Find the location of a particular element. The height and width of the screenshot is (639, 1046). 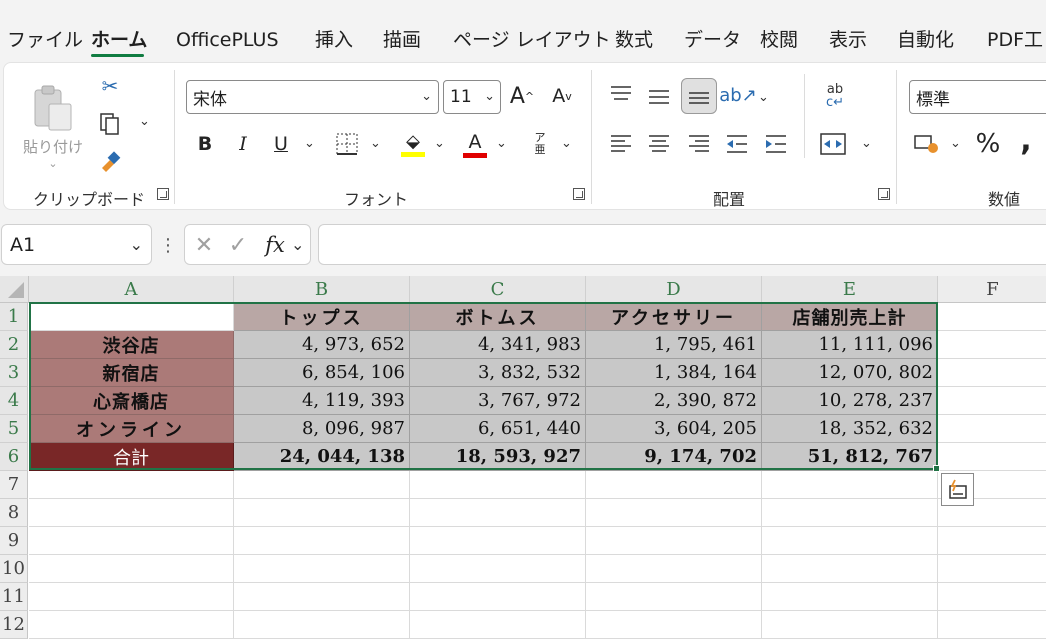

cancel-icon: ✕ is located at coordinates (204, 245).